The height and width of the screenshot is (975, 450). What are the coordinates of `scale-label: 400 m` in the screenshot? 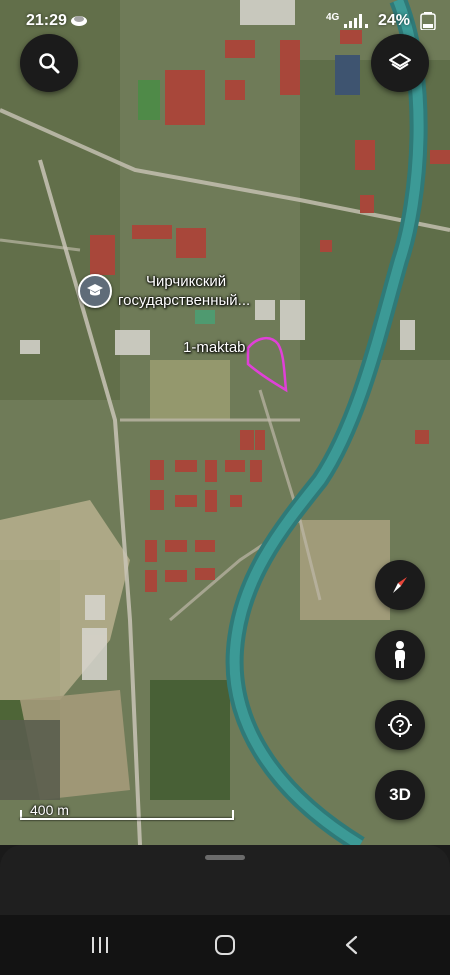 It's located at (49, 810).